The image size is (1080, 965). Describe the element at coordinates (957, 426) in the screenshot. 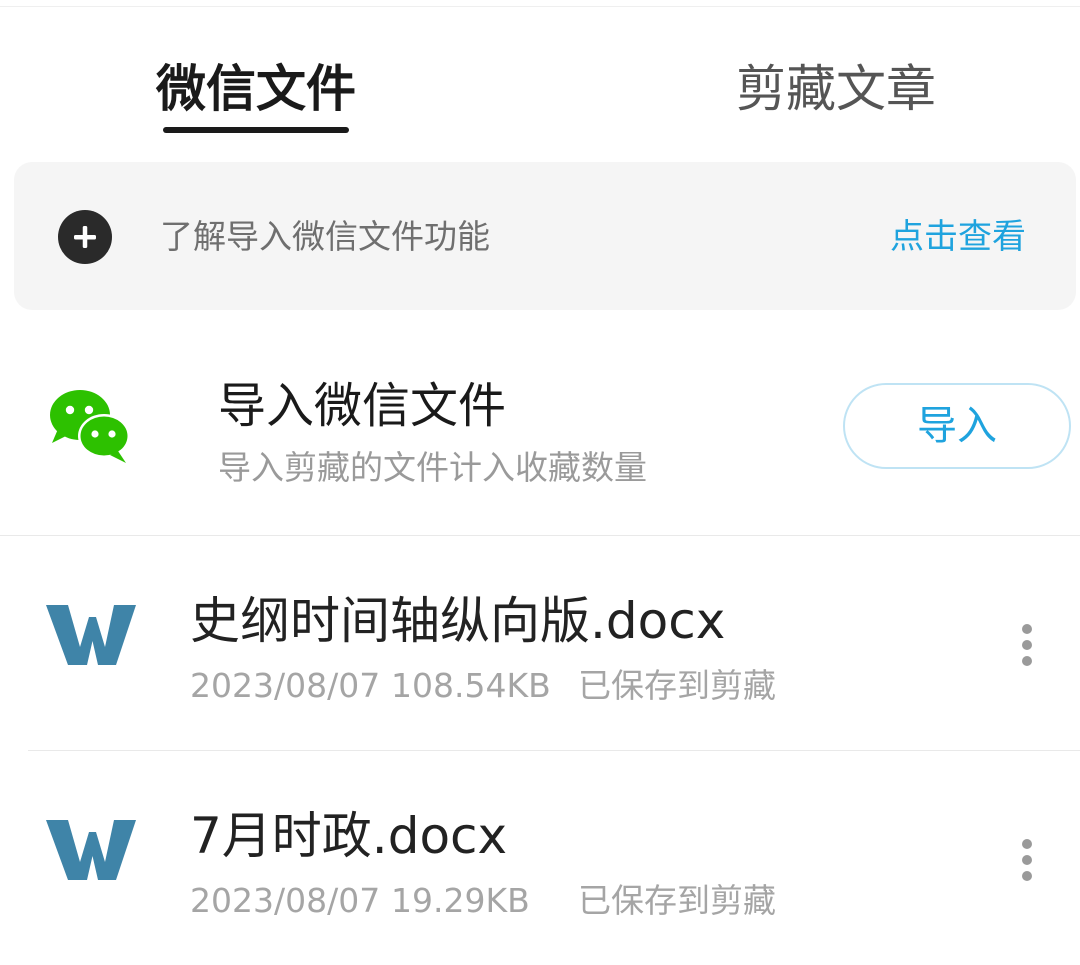

I see `import-button: 导入` at that location.